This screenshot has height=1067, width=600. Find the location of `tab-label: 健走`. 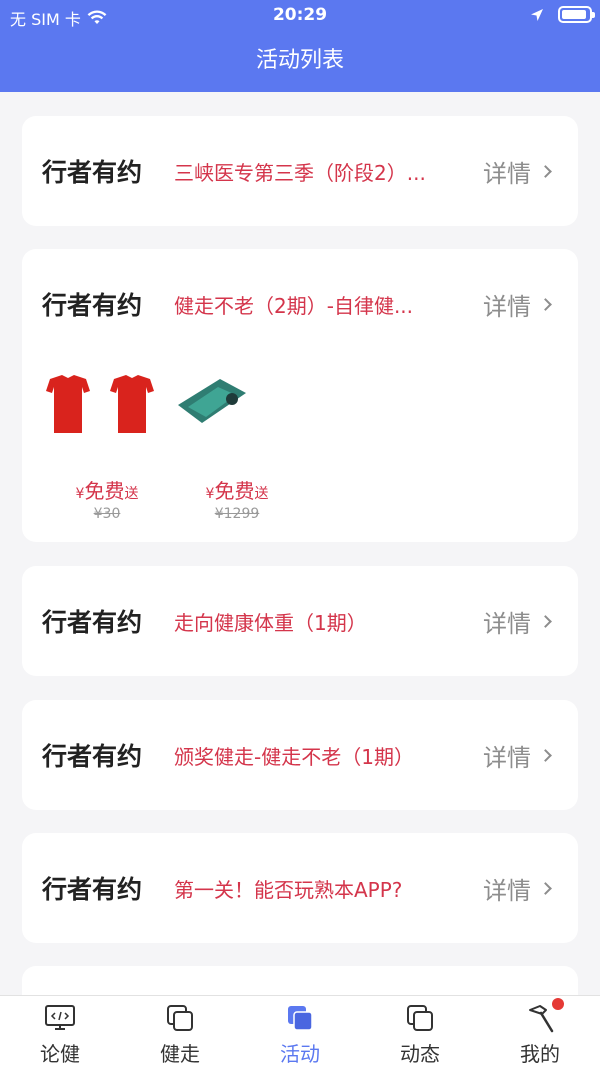

tab-label: 健走 is located at coordinates (180, 1054).